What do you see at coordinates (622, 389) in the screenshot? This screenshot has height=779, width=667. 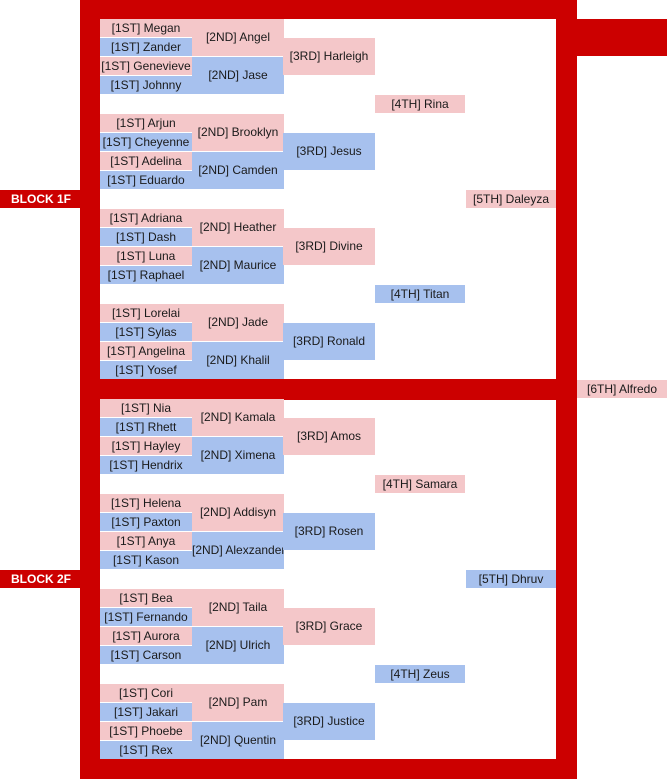 I see `sixth-round-winner: [6TH] Alfredo` at bounding box center [622, 389].